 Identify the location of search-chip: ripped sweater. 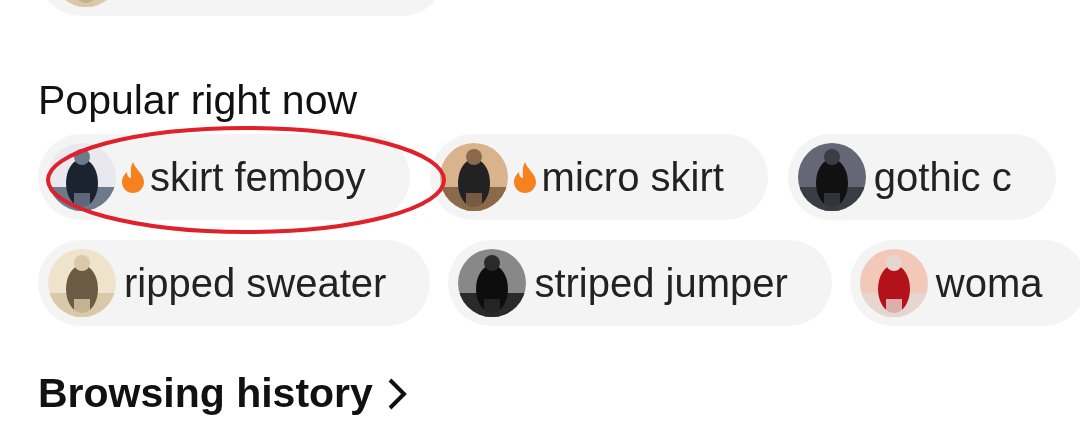
(234, 283).